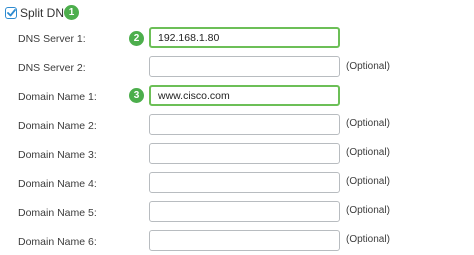 The width and height of the screenshot is (474, 255). What do you see at coordinates (368, 181) in the screenshot?
I see `domain-name-4-optional: (Optional)` at bounding box center [368, 181].